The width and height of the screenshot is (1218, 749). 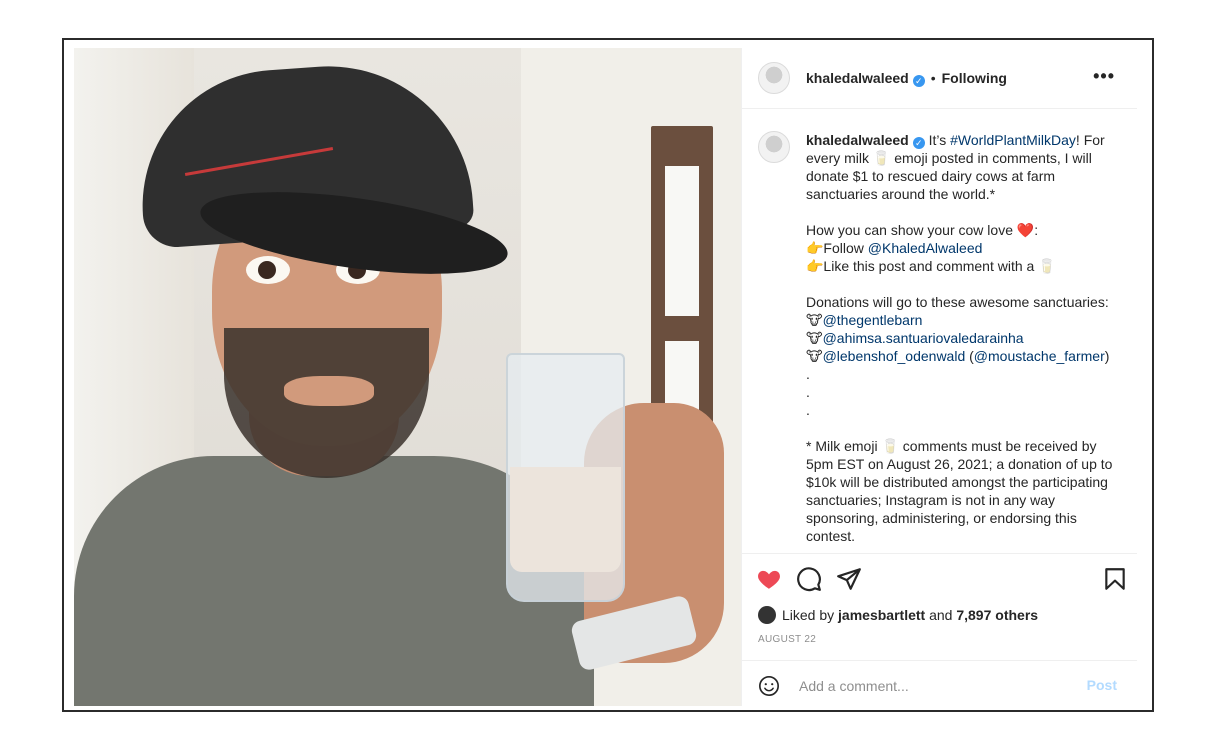 What do you see at coordinates (1102, 685) in the screenshot?
I see `post-comment-button: Post` at bounding box center [1102, 685].